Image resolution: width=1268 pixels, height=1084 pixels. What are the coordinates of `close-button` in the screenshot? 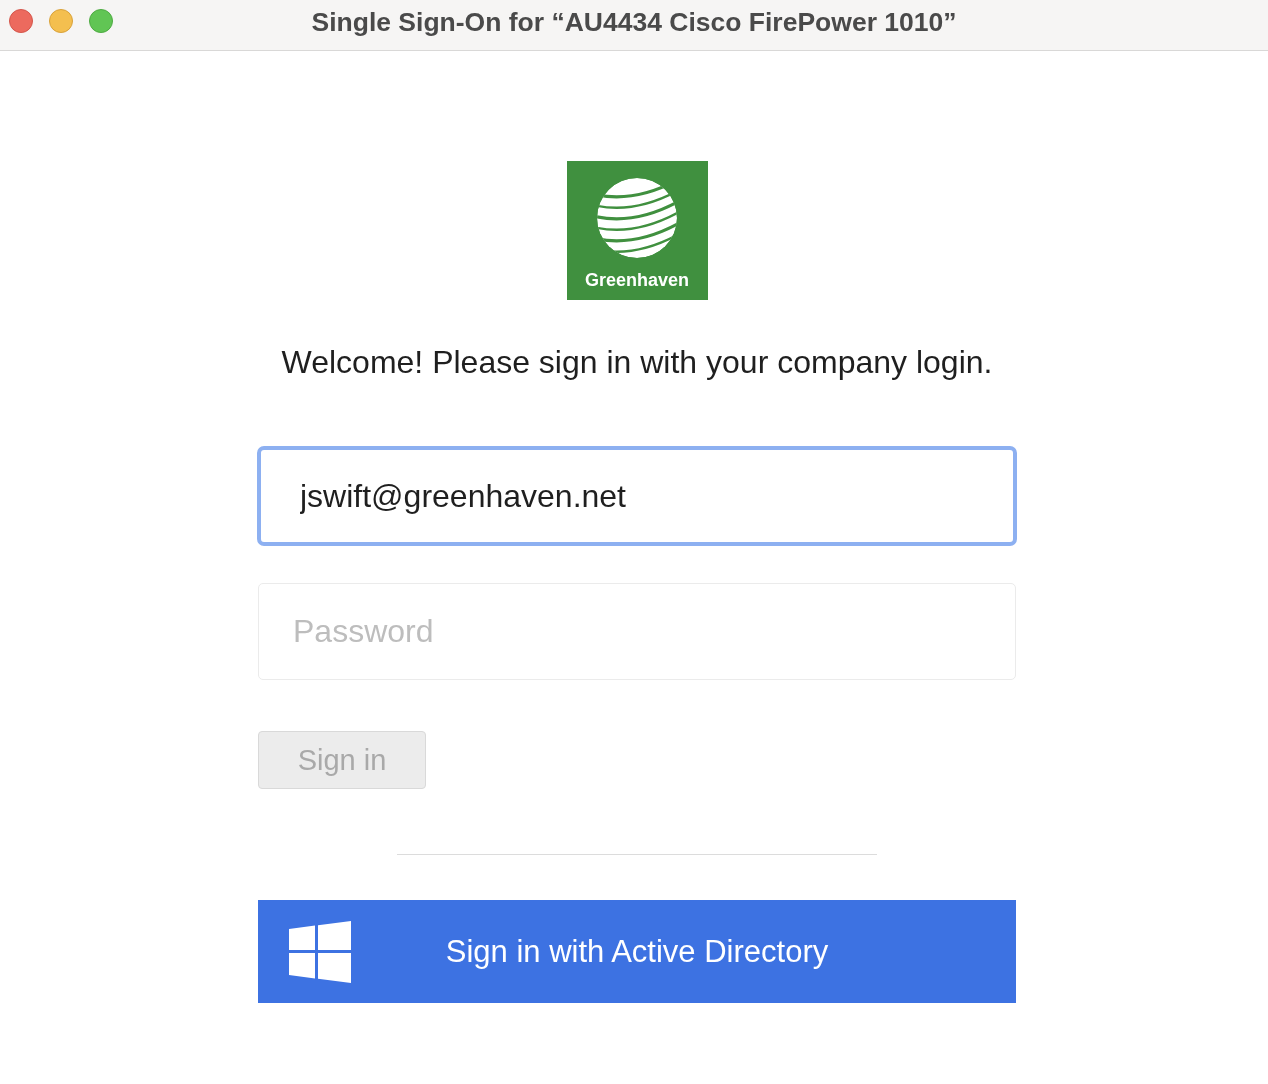 It's located at (21, 21).